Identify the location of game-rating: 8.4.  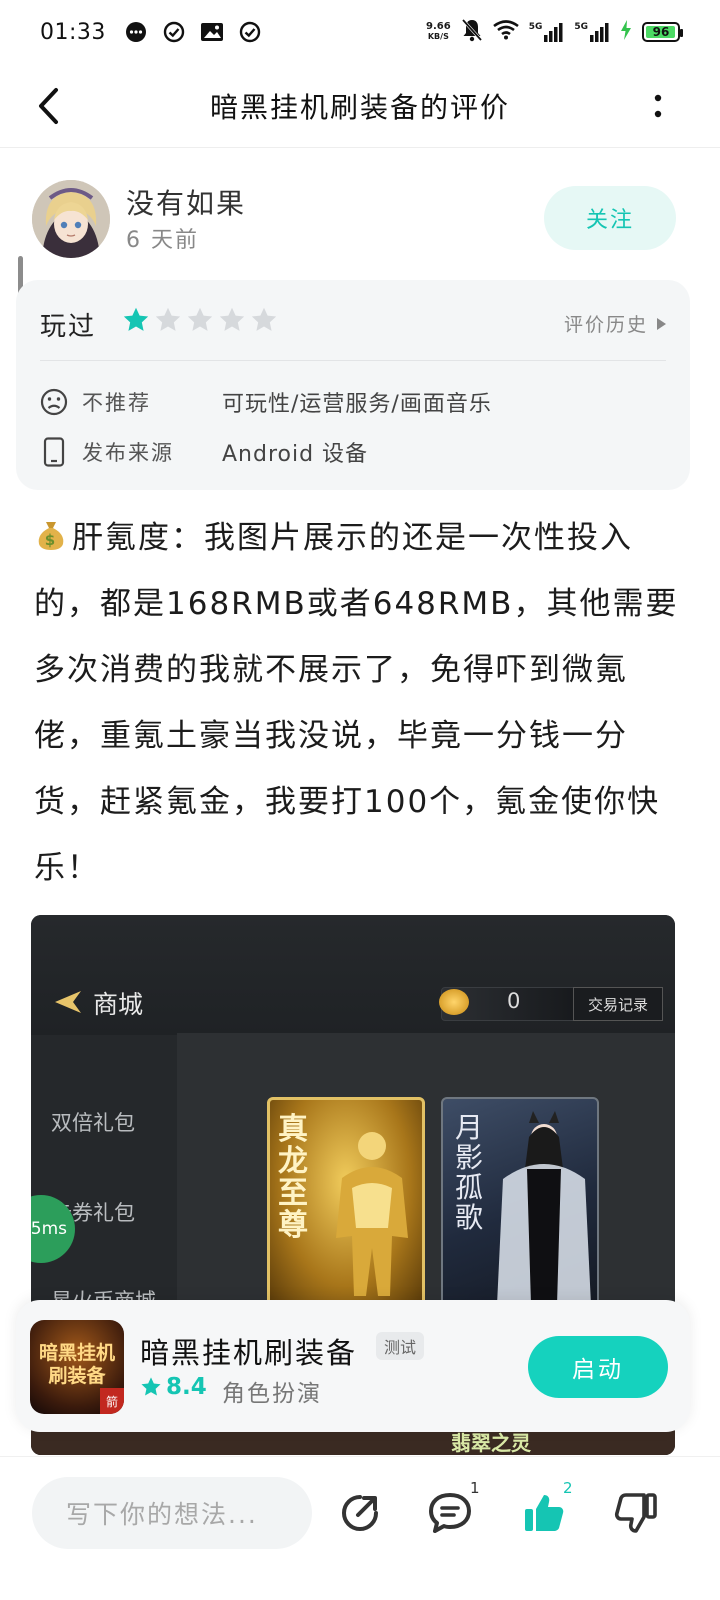
(173, 1387).